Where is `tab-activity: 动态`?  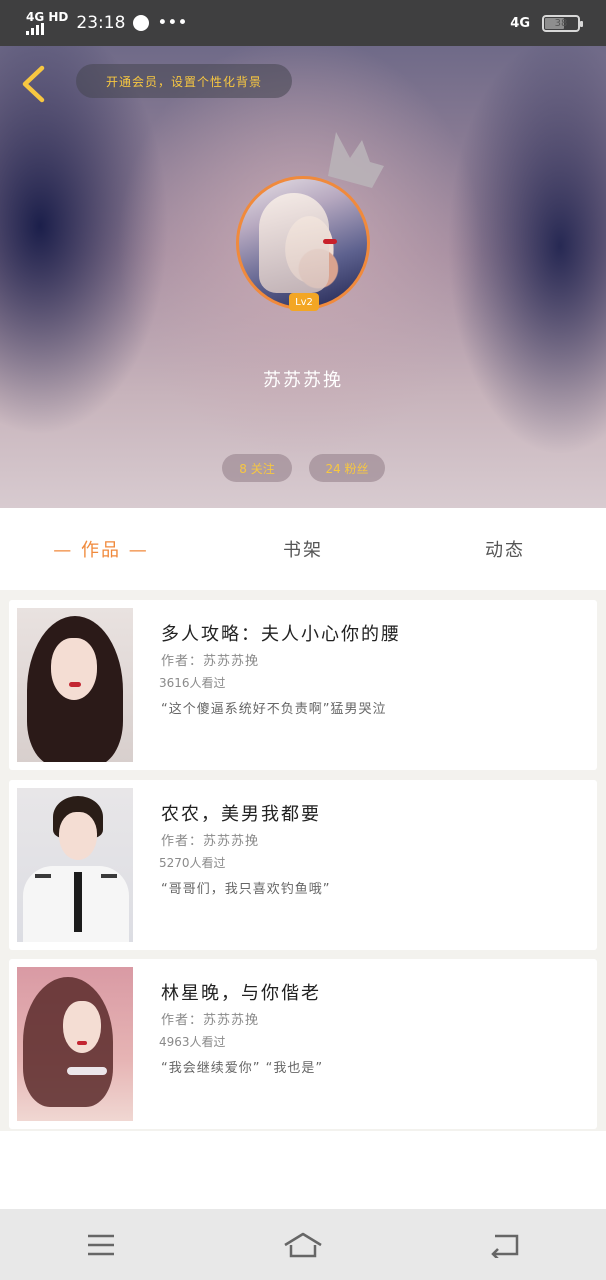 tab-activity: 动态 is located at coordinates (505, 549).